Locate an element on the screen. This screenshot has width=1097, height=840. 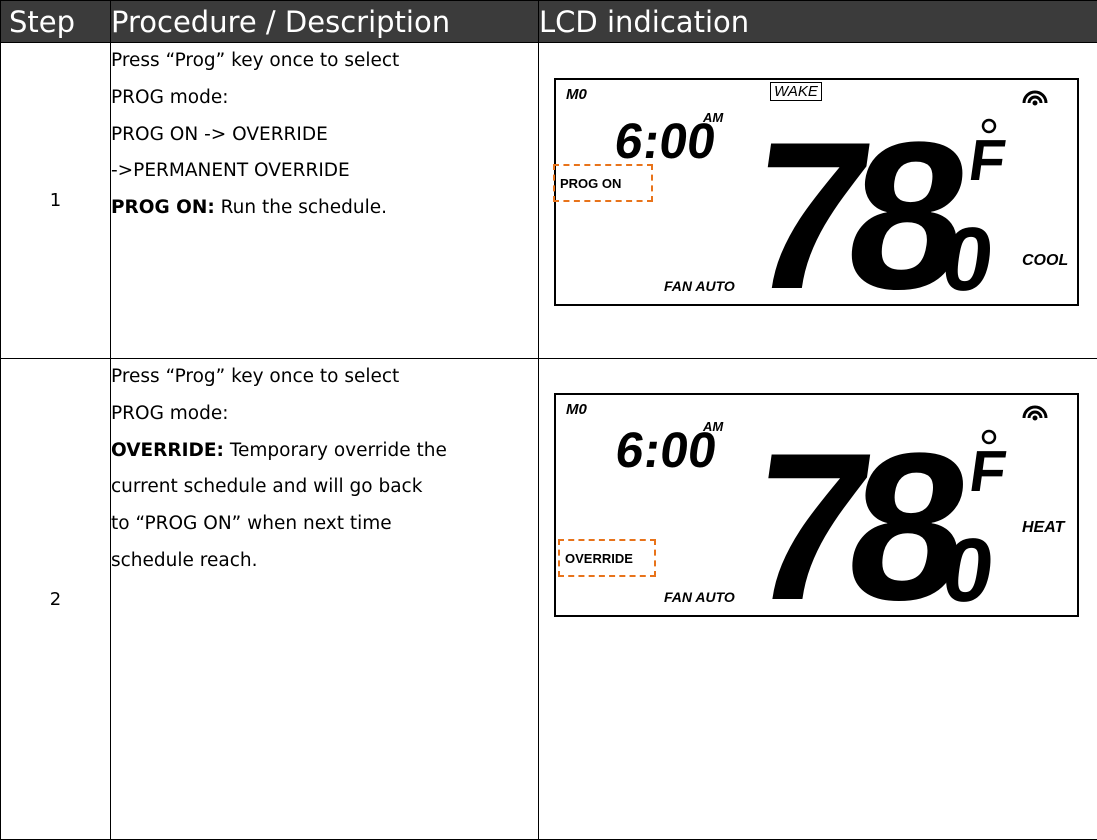
description-line: to “PROG ON” when next time is located at coordinates (324, 524).